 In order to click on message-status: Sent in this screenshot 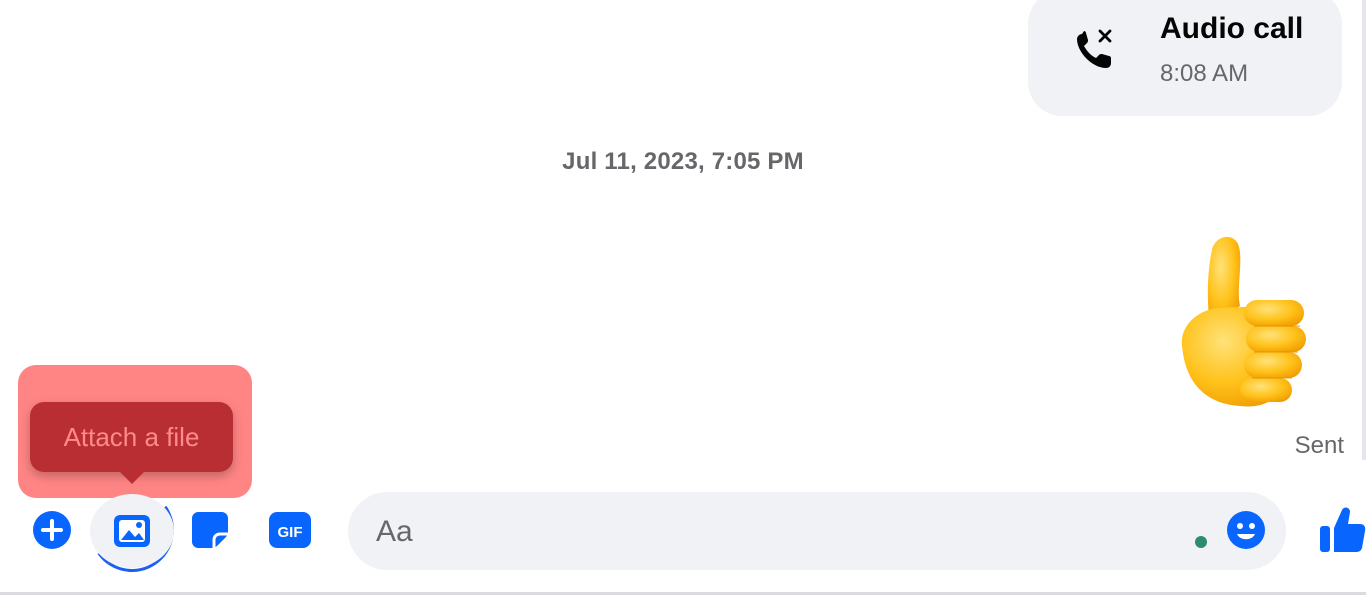, I will do `click(1319, 445)`.